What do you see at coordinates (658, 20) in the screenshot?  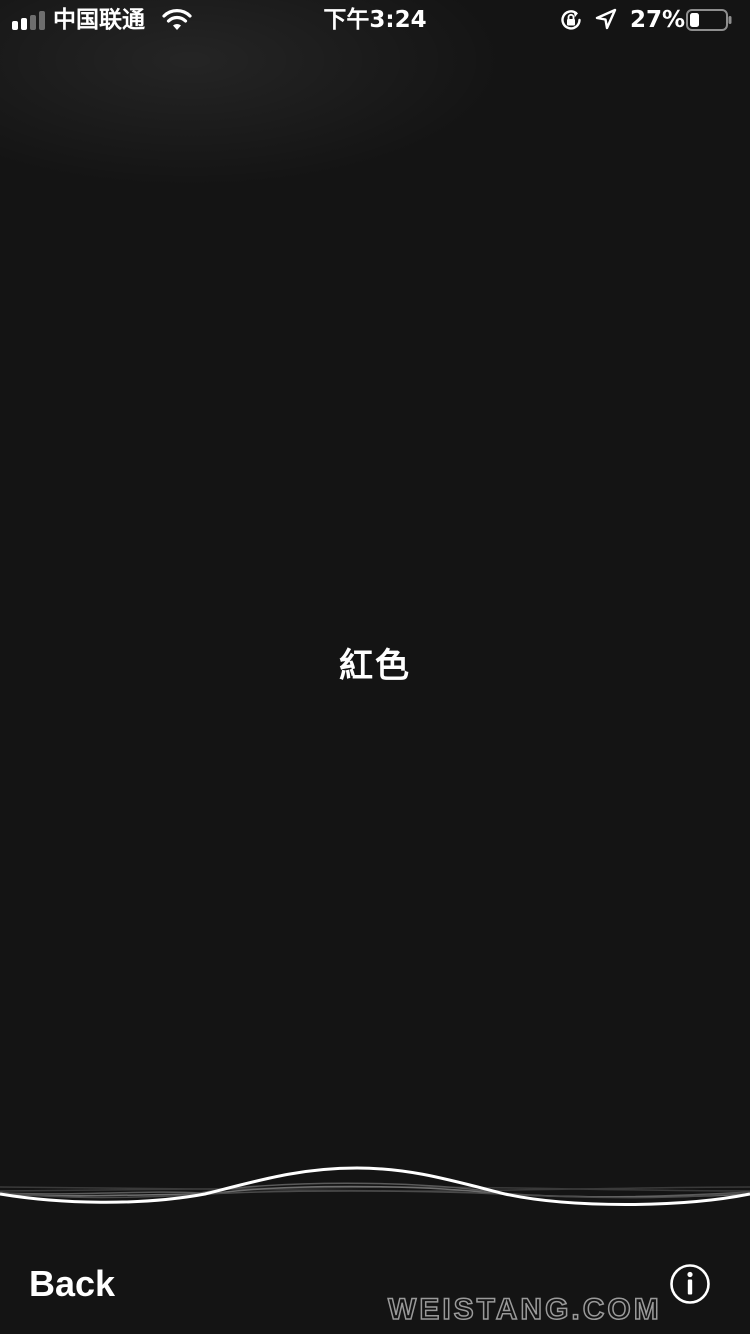 I see `battery-percentage: 27%` at bounding box center [658, 20].